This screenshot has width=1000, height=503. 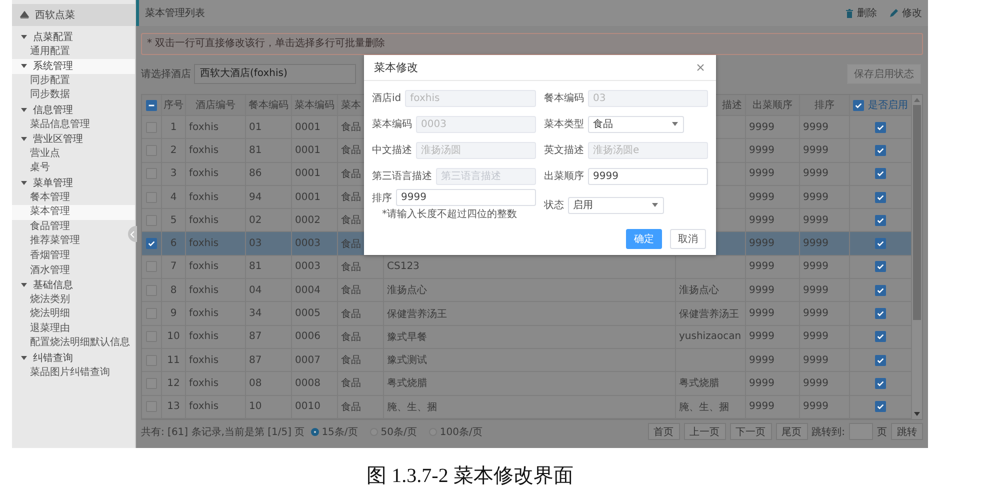 What do you see at coordinates (392, 150) in the screenshot?
I see `field-label: 中文描述` at bounding box center [392, 150].